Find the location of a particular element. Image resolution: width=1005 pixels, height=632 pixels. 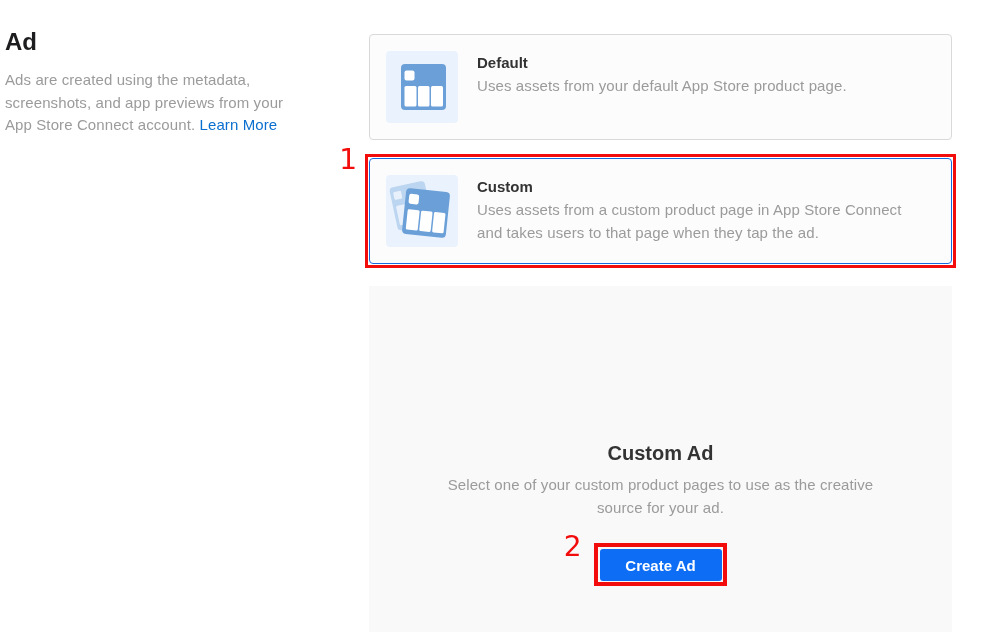

section-title: Ad is located at coordinates (21, 42).